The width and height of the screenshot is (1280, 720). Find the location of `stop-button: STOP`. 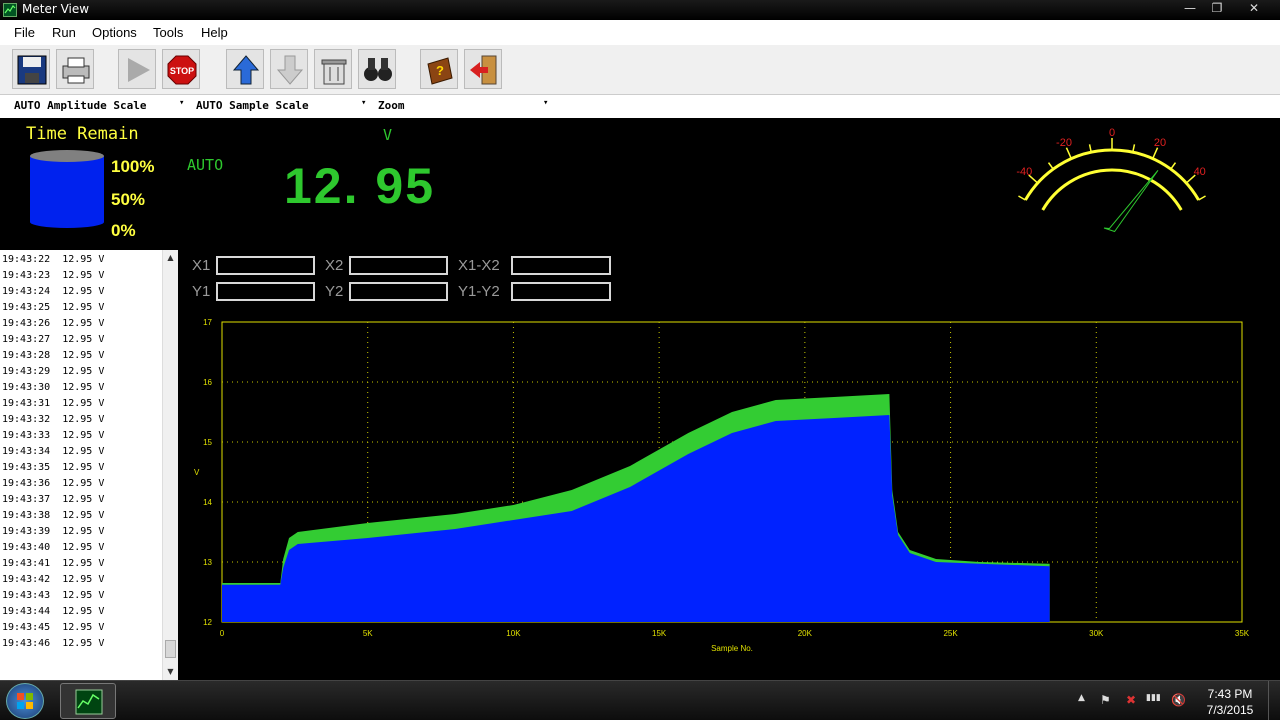

stop-button: STOP is located at coordinates (181, 69).